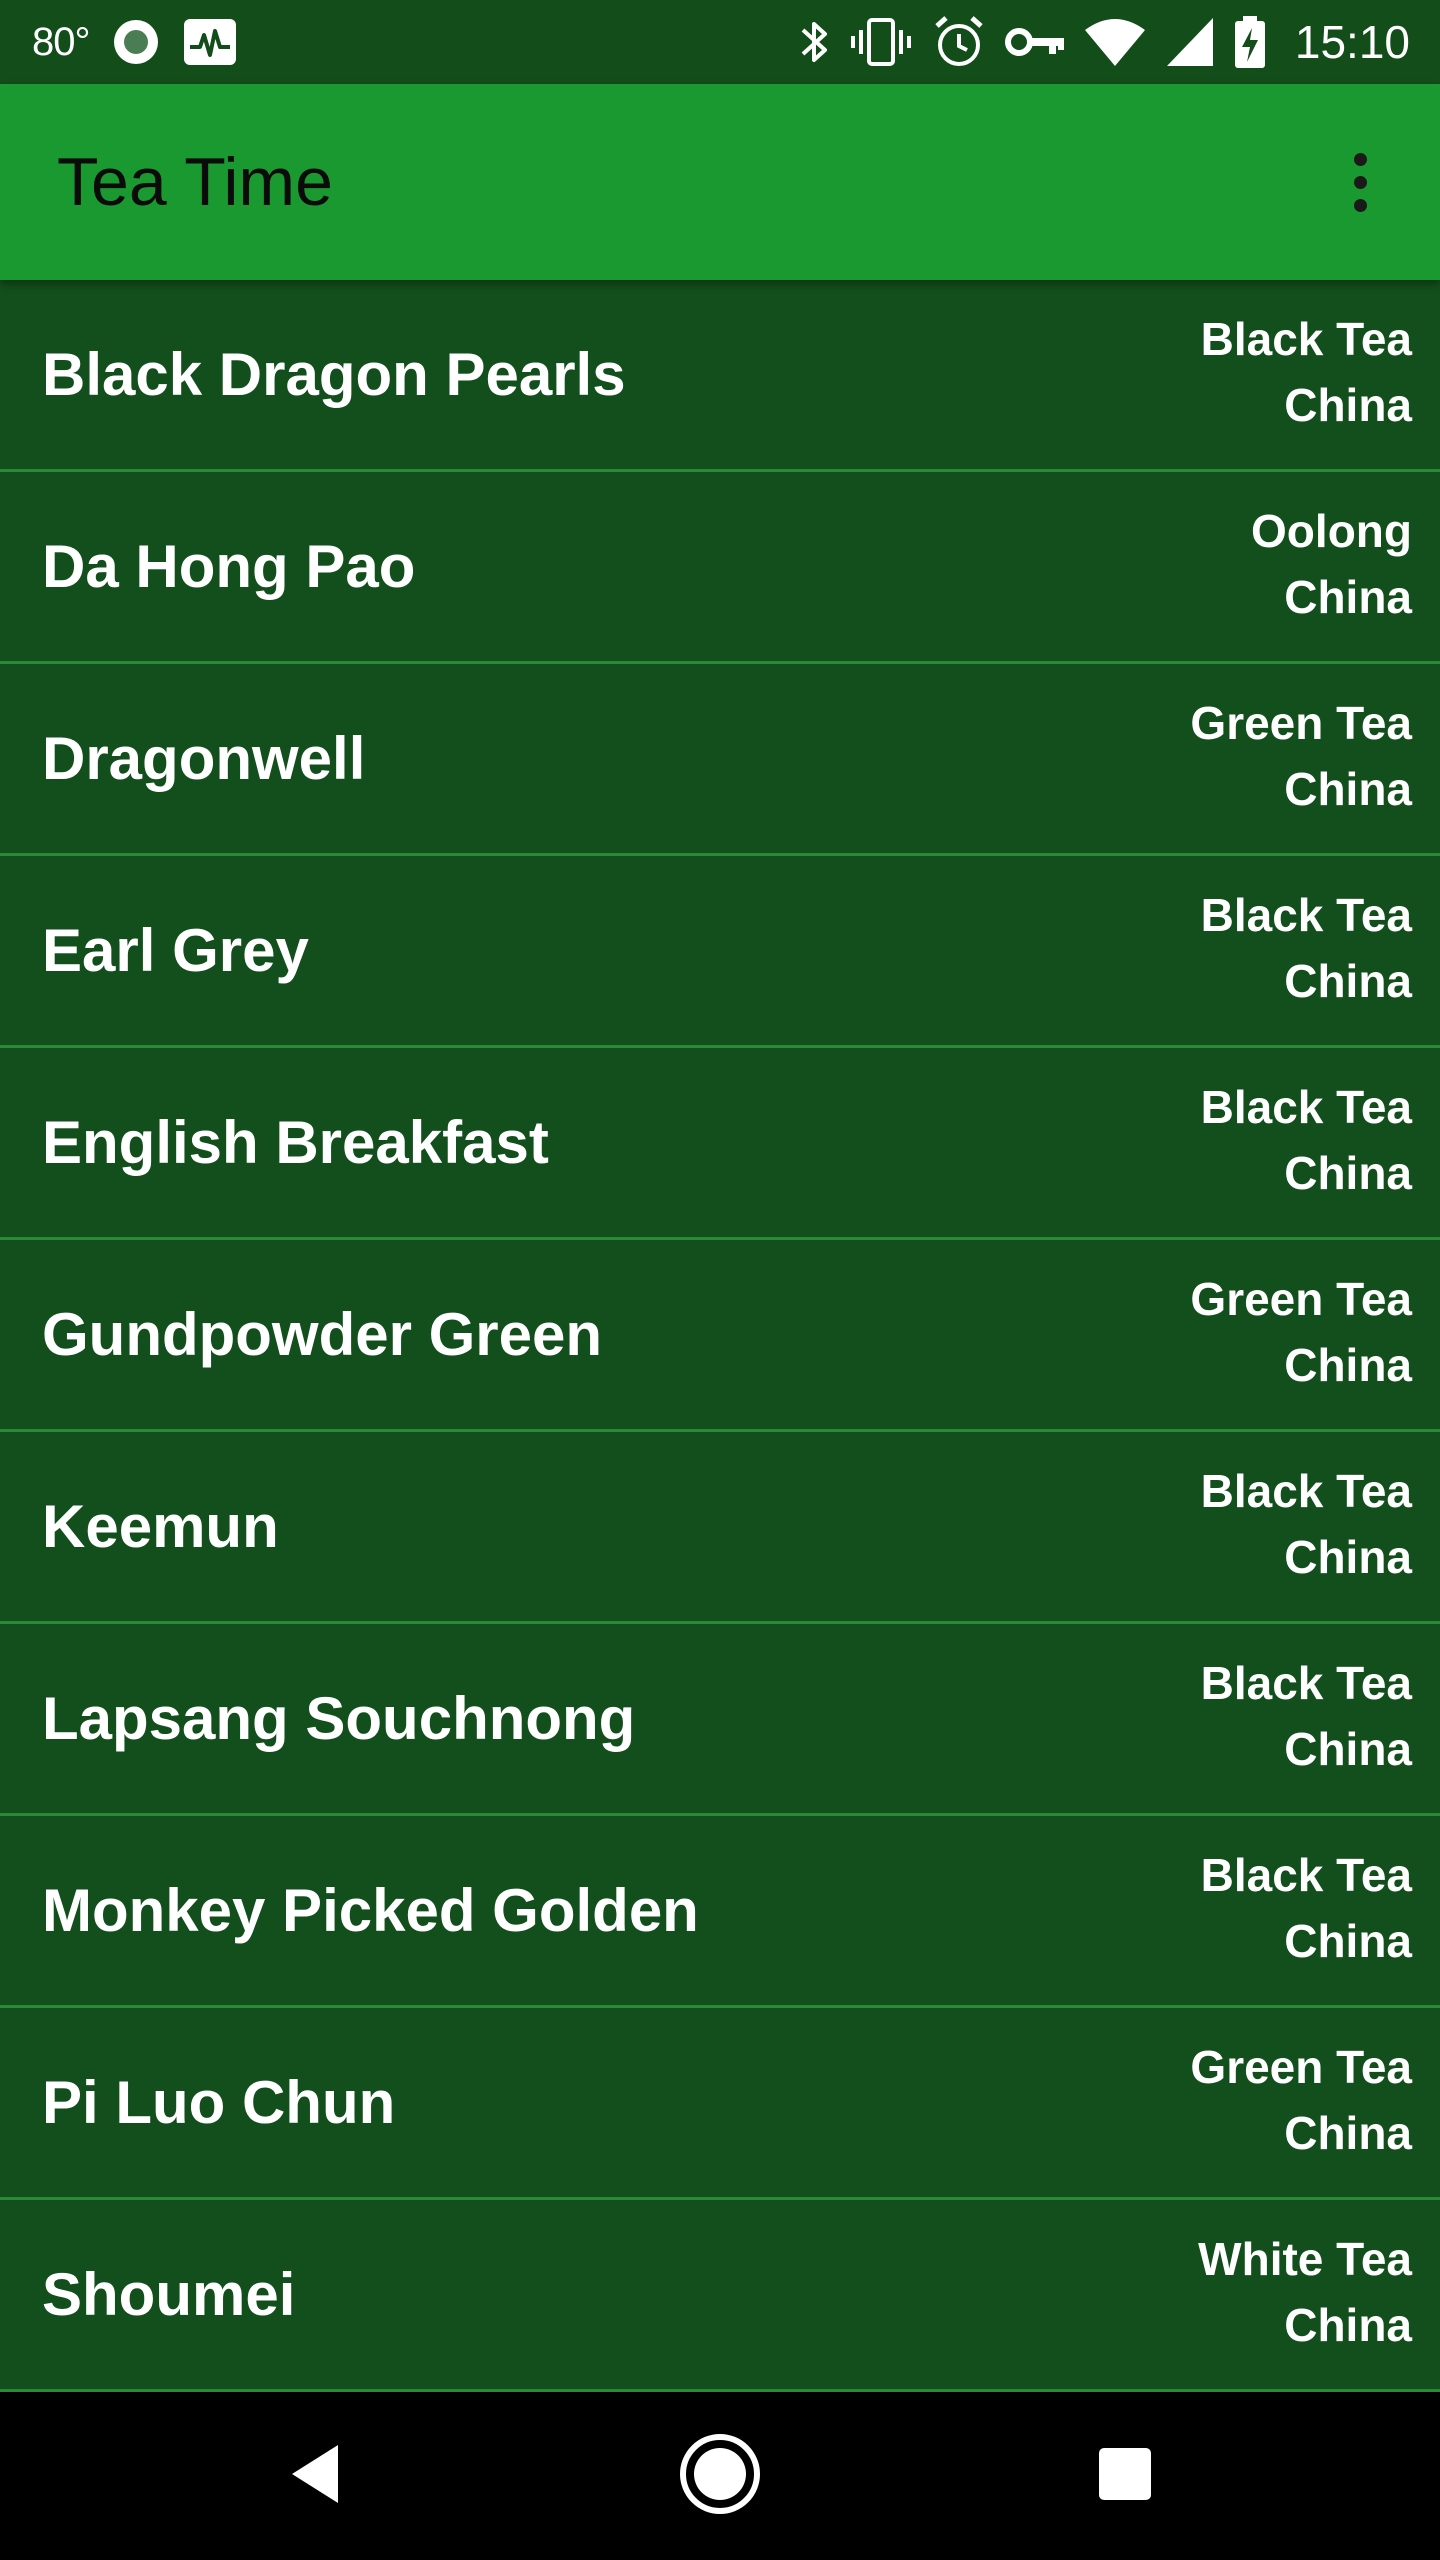 The height and width of the screenshot is (2560, 1440). I want to click on tea-name: Earl Grey, so click(175, 950).